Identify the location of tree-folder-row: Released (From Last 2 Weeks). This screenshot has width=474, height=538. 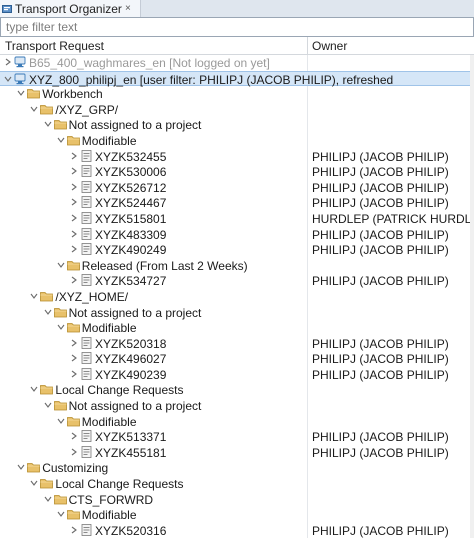
(237, 266).